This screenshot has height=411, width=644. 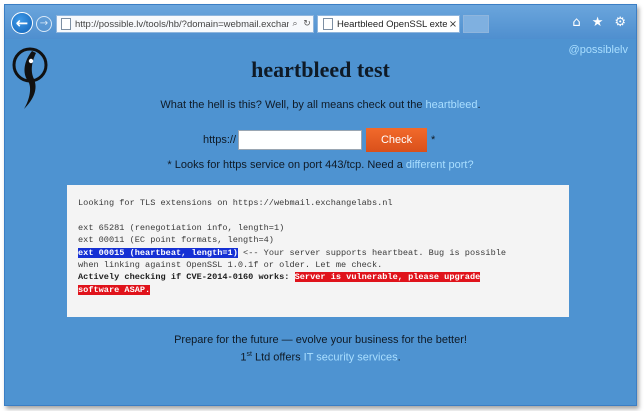 What do you see at coordinates (158, 252) in the screenshot?
I see `heartbeat-highlight: ext 00015 (heartbeat, length=1)` at bounding box center [158, 252].